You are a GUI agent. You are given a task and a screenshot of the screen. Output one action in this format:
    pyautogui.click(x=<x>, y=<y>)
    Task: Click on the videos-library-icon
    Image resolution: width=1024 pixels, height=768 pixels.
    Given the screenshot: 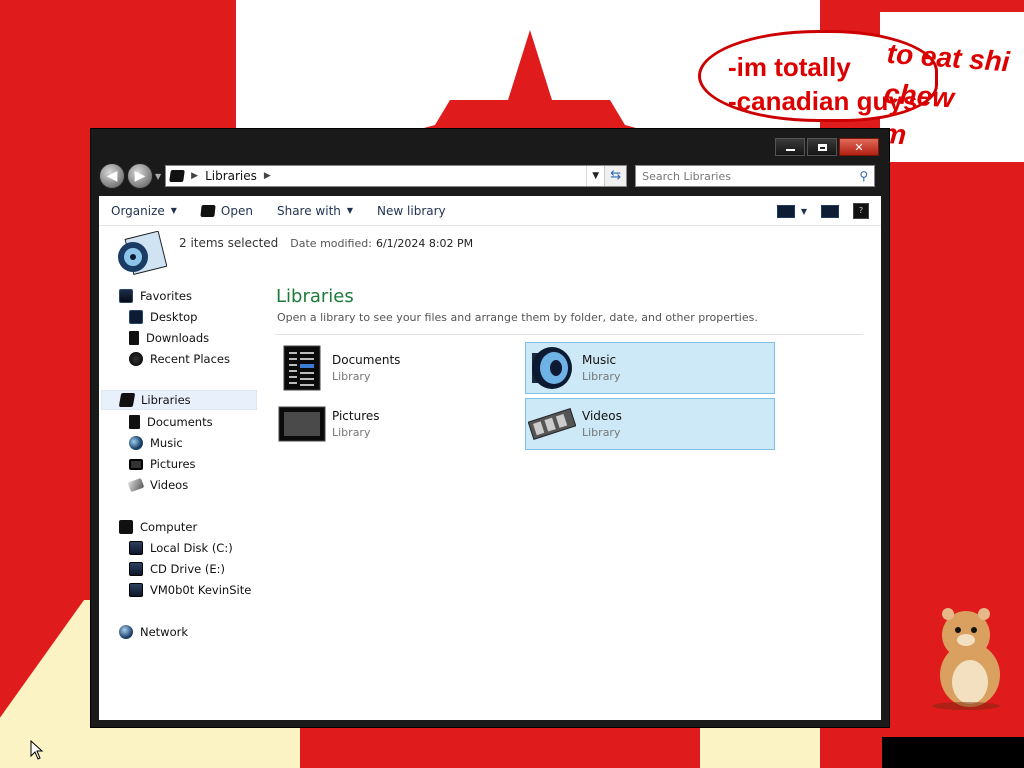 What is the action you would take?
    pyautogui.click(x=552, y=424)
    